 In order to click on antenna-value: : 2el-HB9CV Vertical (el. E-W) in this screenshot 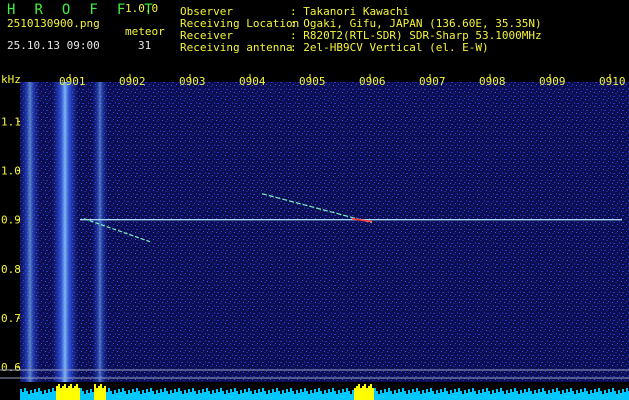, I will do `click(389, 47)`.